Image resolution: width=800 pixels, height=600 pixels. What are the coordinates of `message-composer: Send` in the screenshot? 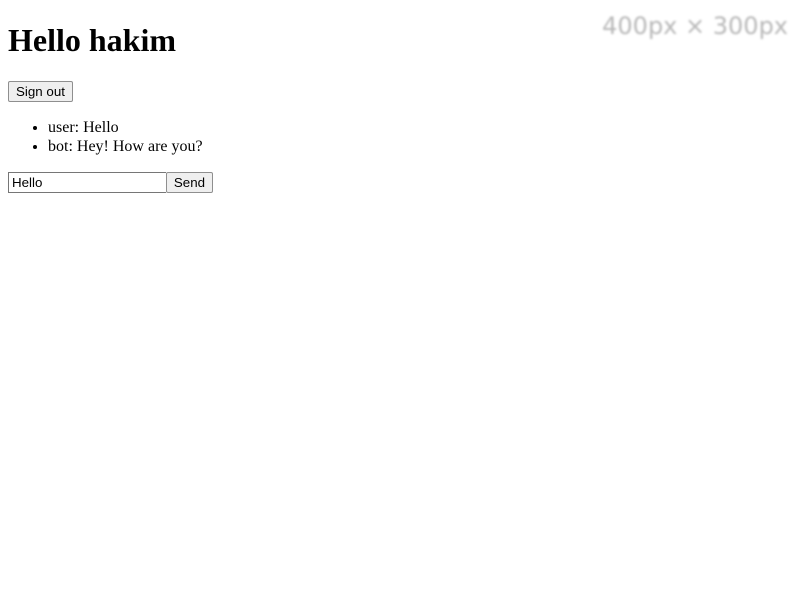 It's located at (398, 182).